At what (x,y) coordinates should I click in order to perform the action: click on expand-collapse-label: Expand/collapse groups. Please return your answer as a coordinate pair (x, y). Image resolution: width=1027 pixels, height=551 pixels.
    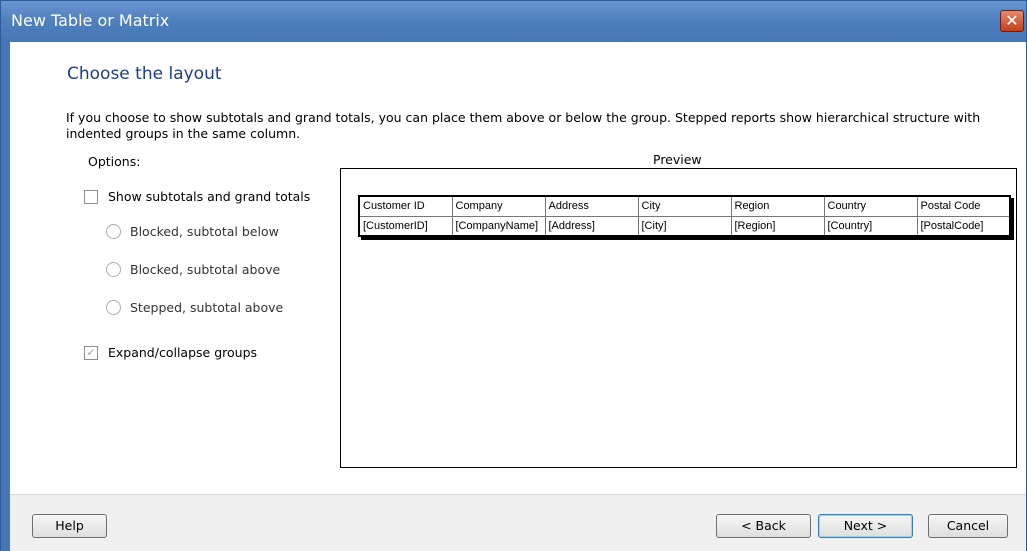
    Looking at the image, I should click on (183, 352).